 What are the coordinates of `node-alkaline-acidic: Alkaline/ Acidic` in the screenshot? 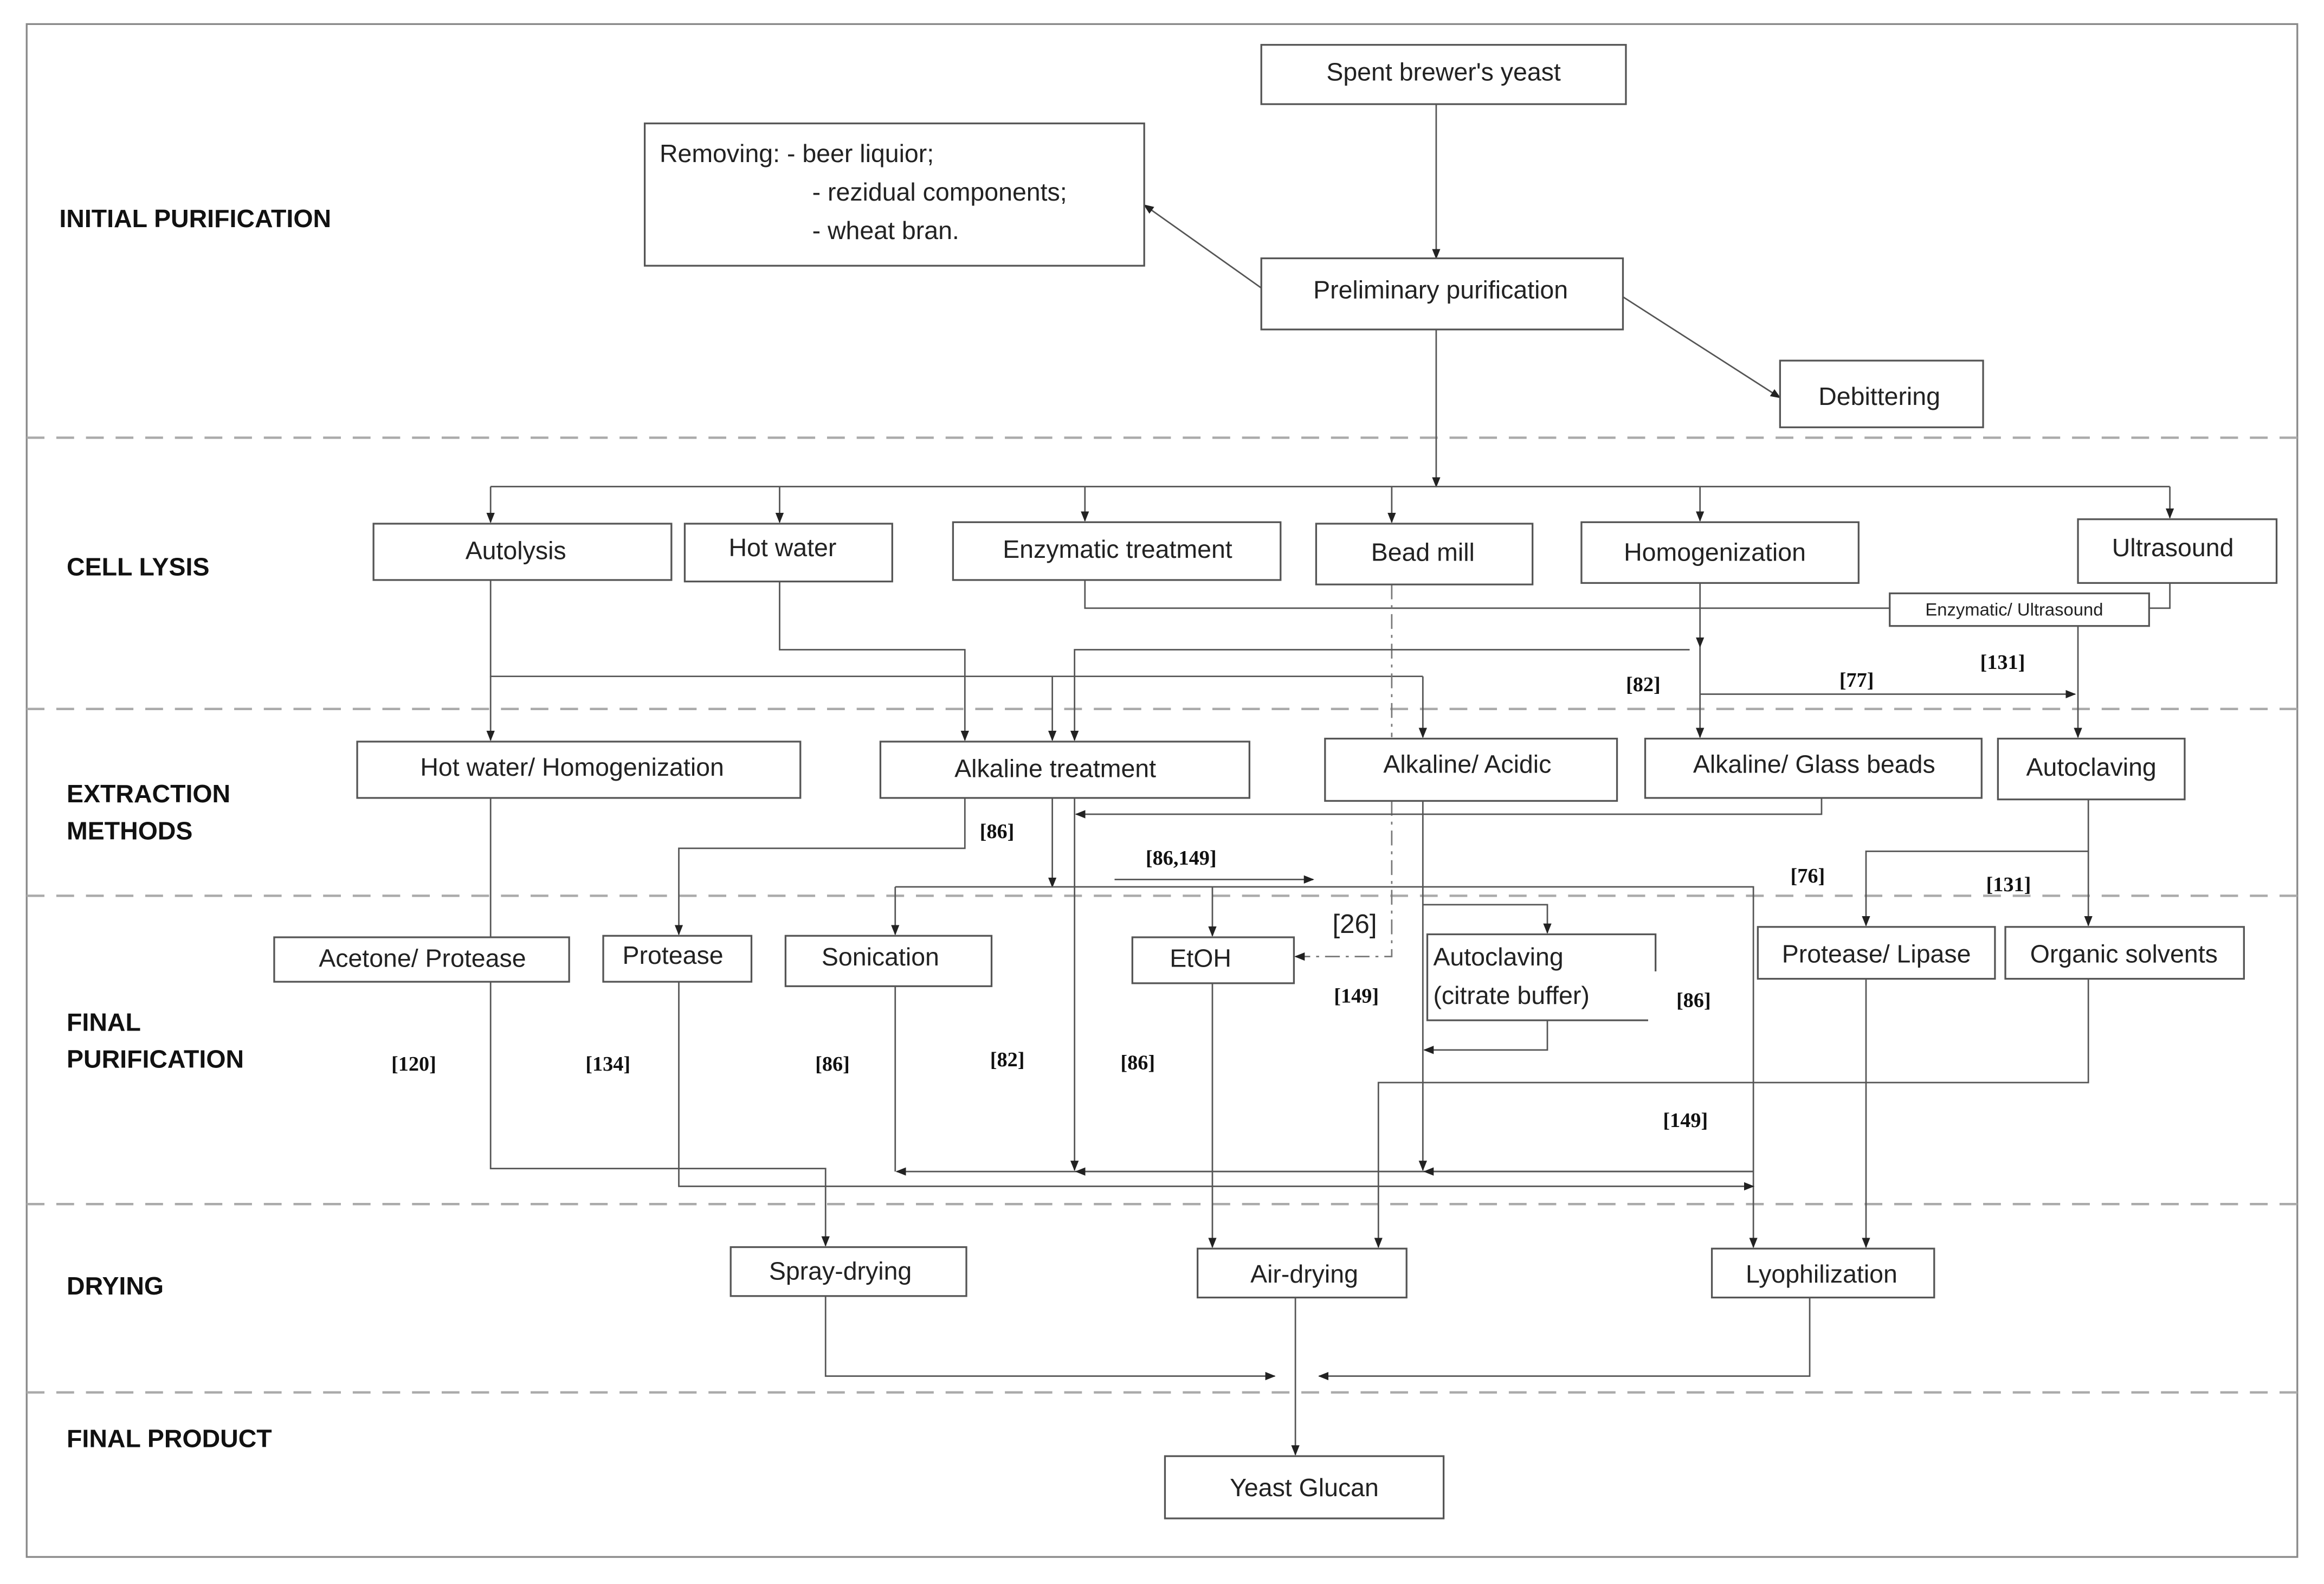 It's located at (1471, 770).